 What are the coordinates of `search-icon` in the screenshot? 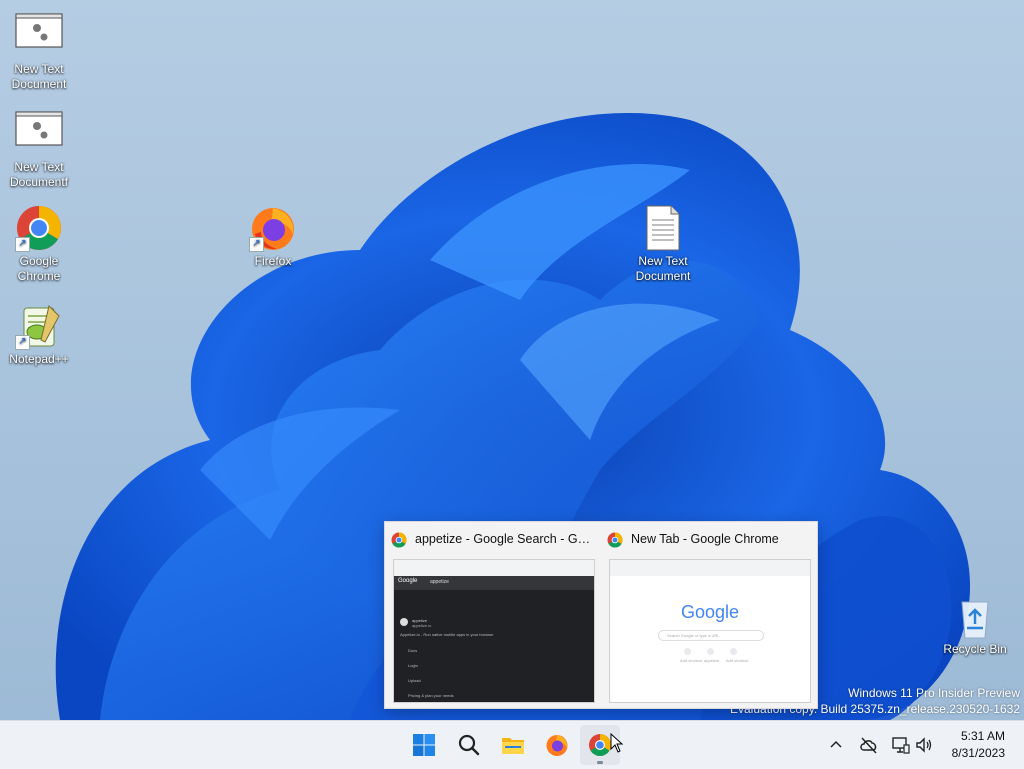 It's located at (469, 745).